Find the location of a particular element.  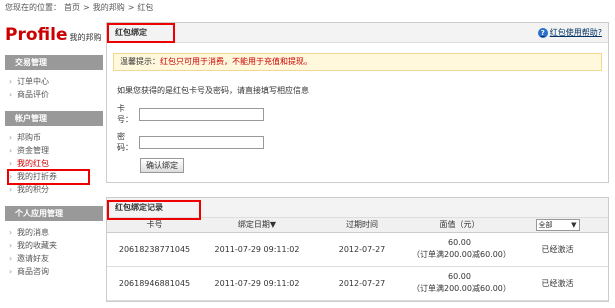

bind-title-highlight is located at coordinates (141, 33).